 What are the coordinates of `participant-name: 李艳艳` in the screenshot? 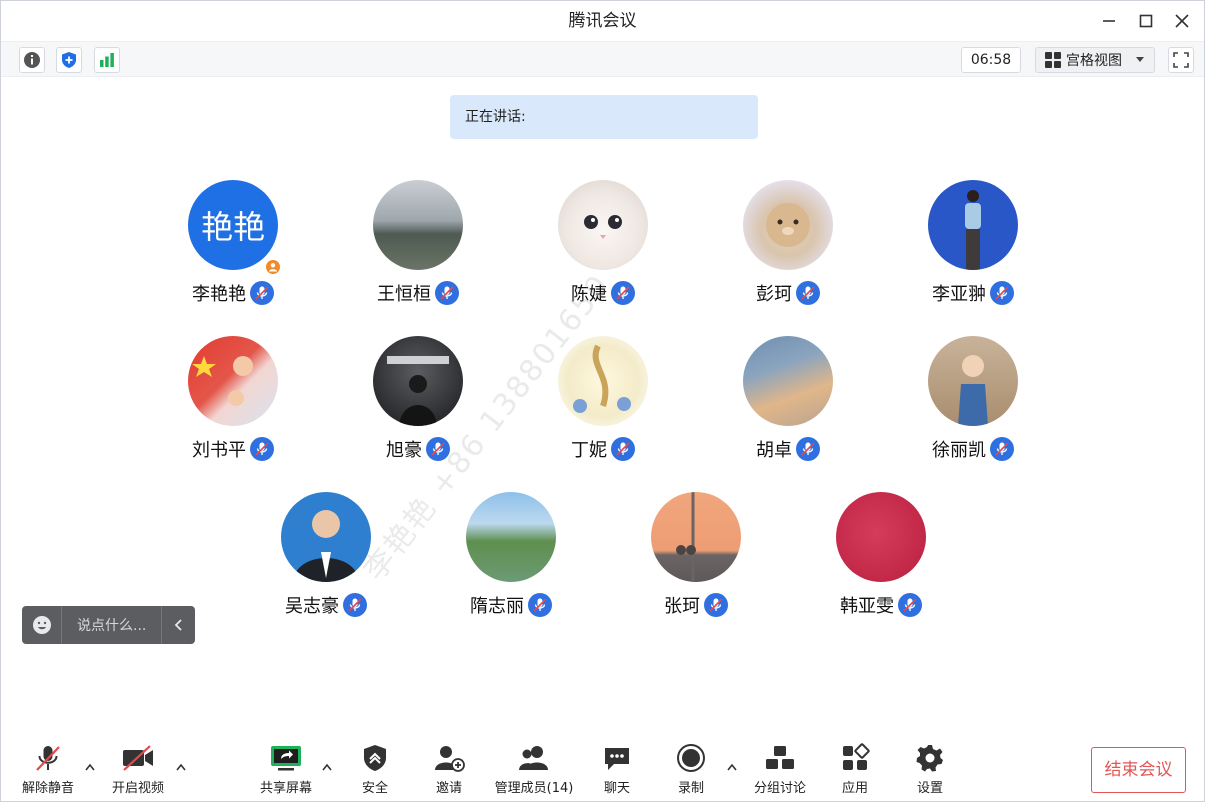 It's located at (219, 294).